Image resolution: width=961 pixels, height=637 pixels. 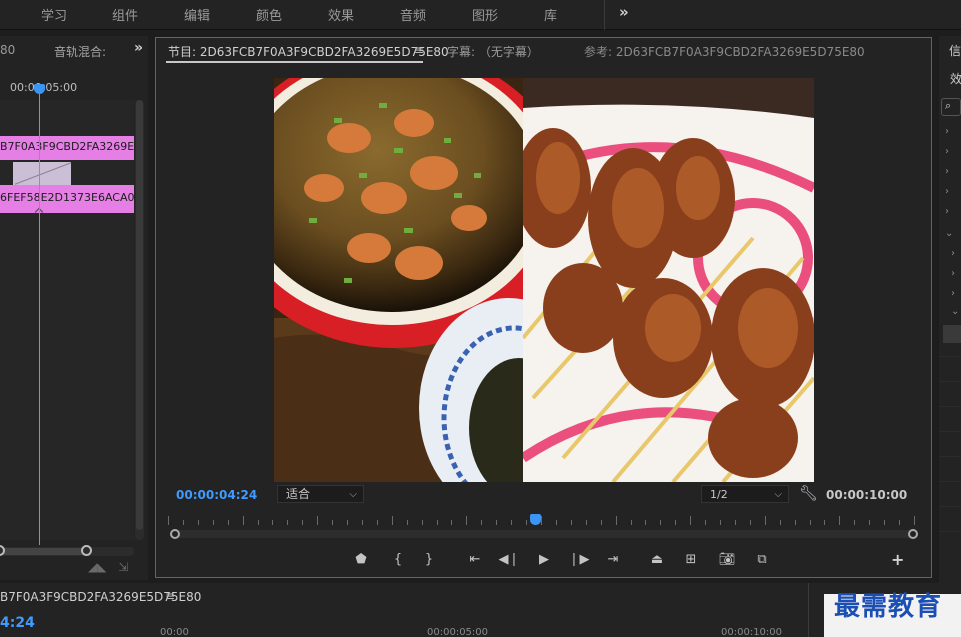 I want to click on go-to-out-icon: ⇥, so click(x=613, y=560).